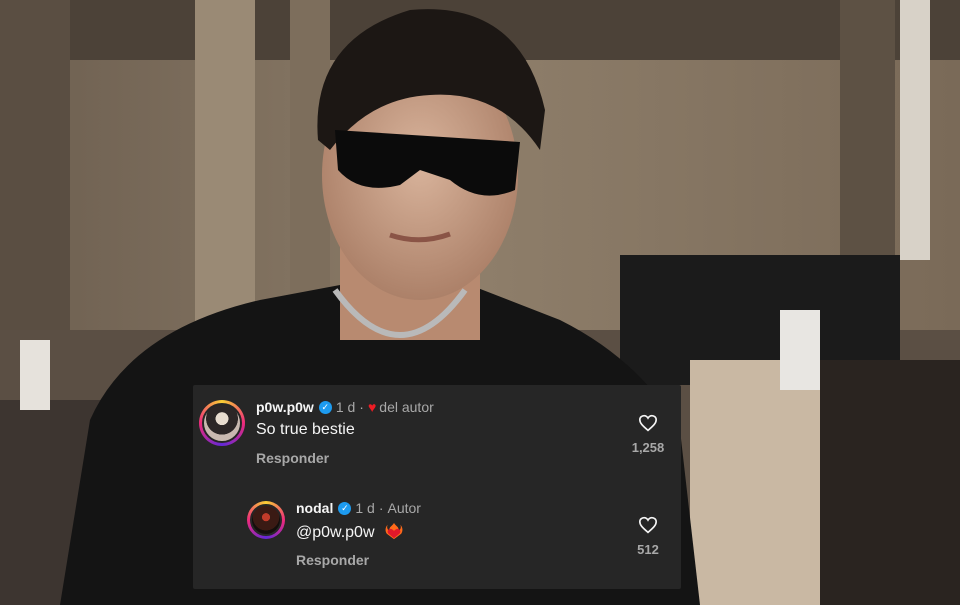  I want to click on comment-2-reply-button: Responder, so click(332, 560).